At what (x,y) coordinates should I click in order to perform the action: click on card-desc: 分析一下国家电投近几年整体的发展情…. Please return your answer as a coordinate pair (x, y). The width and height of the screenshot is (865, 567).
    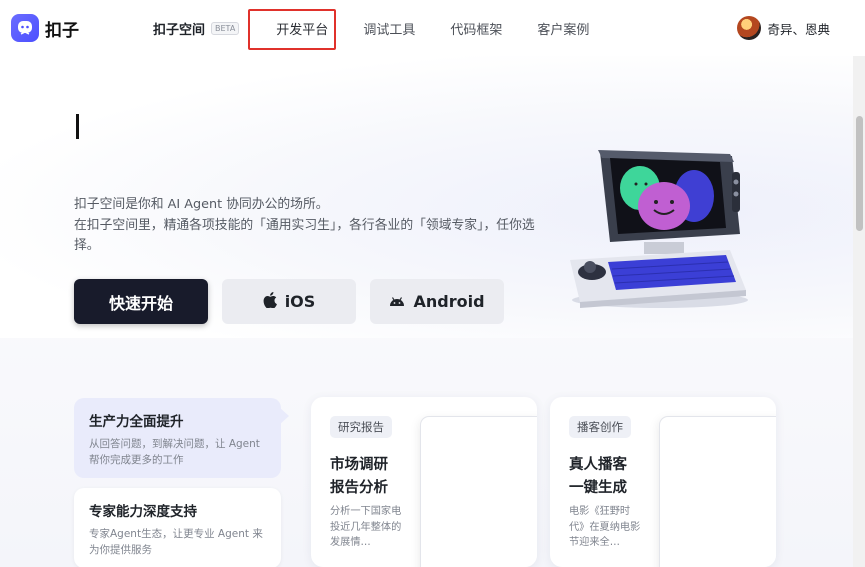
    Looking at the image, I should click on (366, 527).